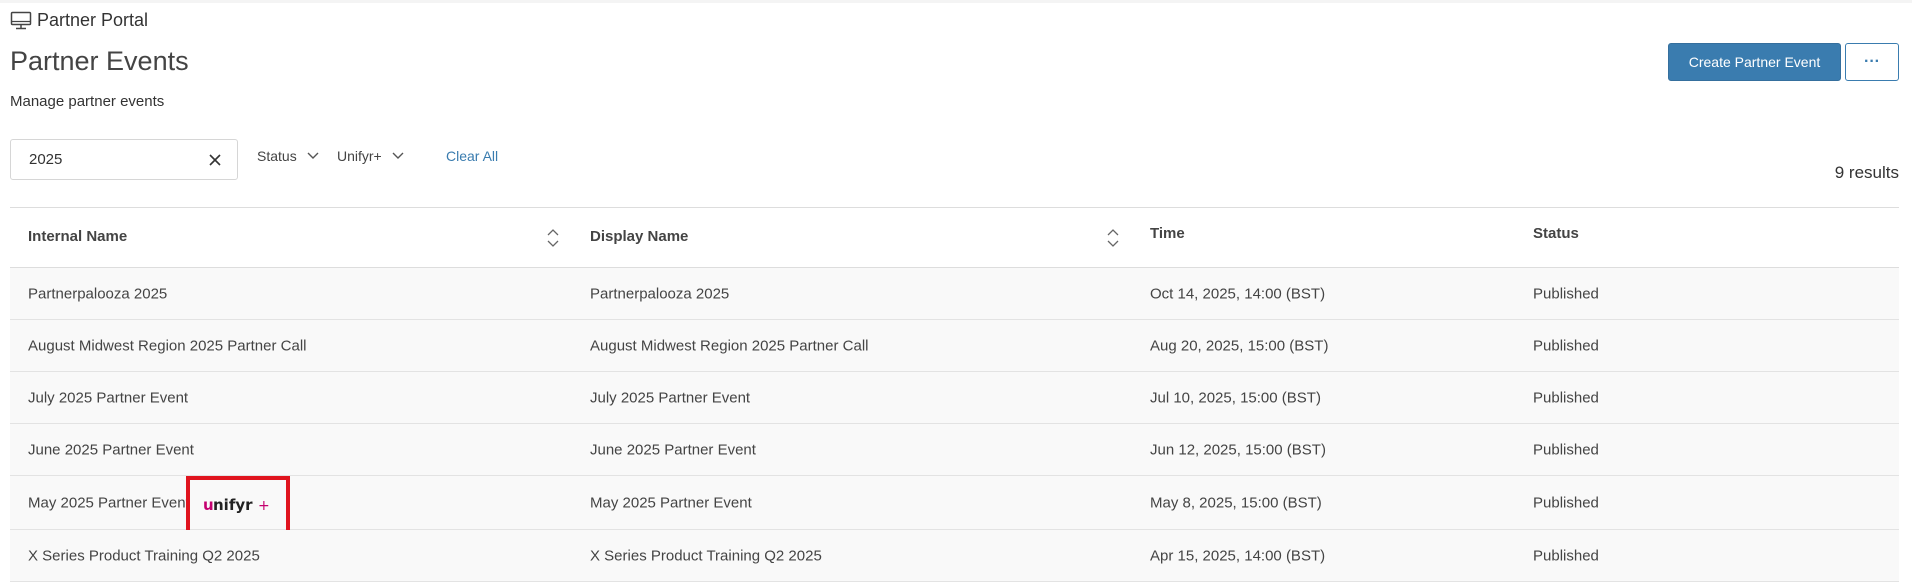 This screenshot has height=584, width=1912. What do you see at coordinates (670, 397) in the screenshot?
I see `display-name-cell: July 2025 Partner Event` at bounding box center [670, 397].